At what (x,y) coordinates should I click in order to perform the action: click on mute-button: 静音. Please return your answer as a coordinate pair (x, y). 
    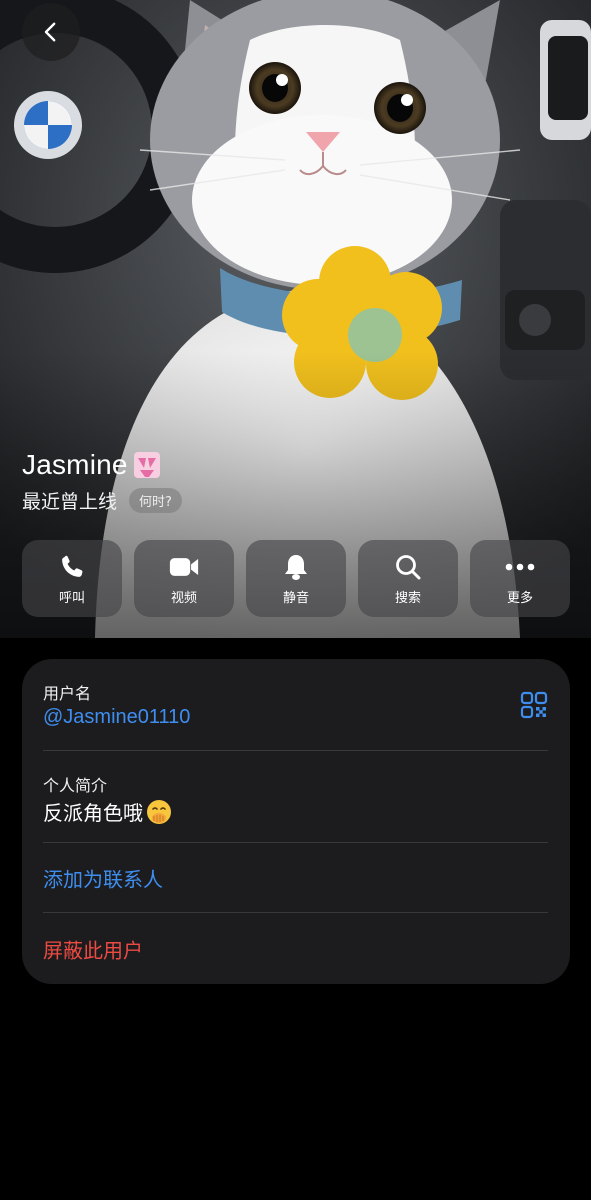
    Looking at the image, I should click on (296, 578).